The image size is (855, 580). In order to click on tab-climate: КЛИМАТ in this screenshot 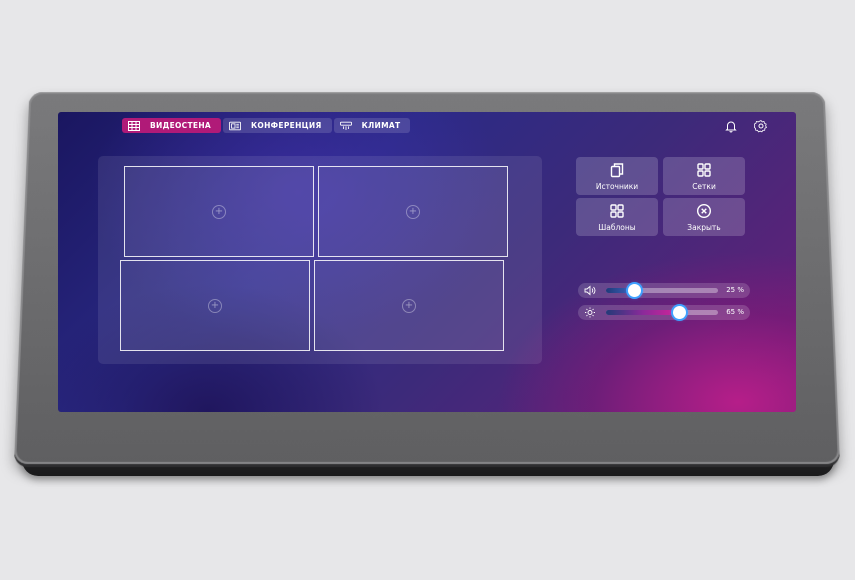, I will do `click(372, 125)`.